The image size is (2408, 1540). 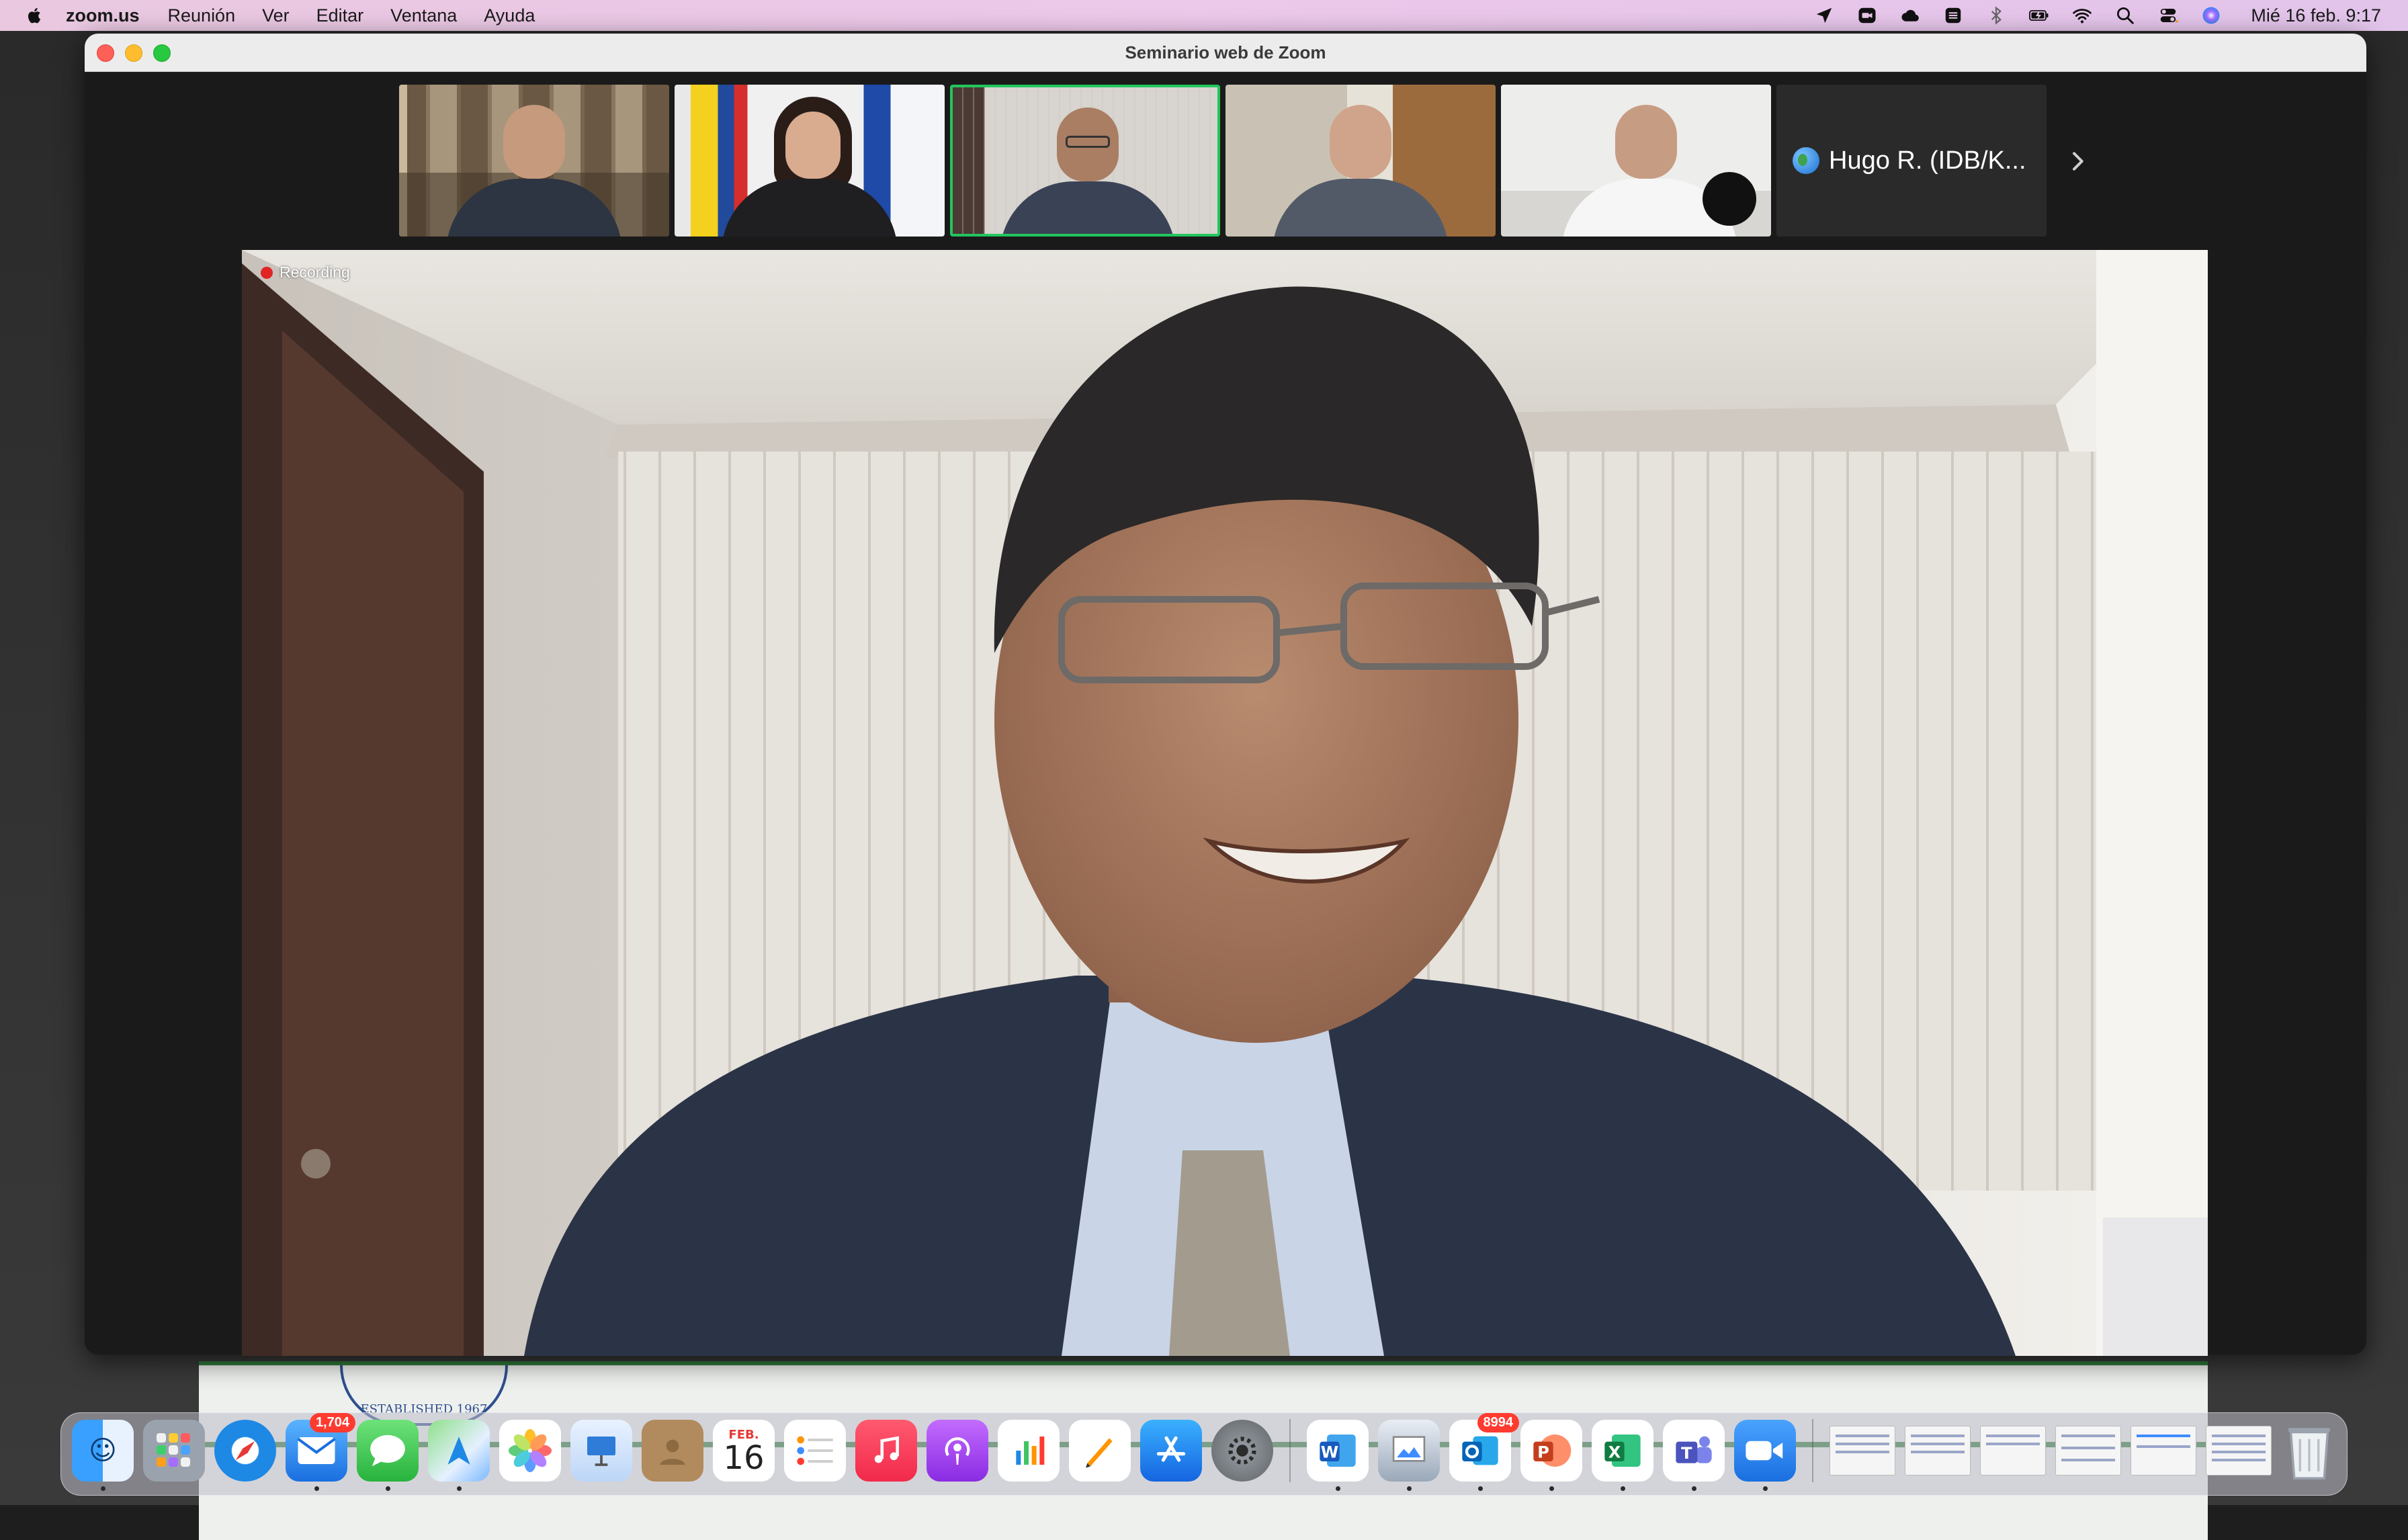 I want to click on numbers-icon, so click(x=1029, y=1451).